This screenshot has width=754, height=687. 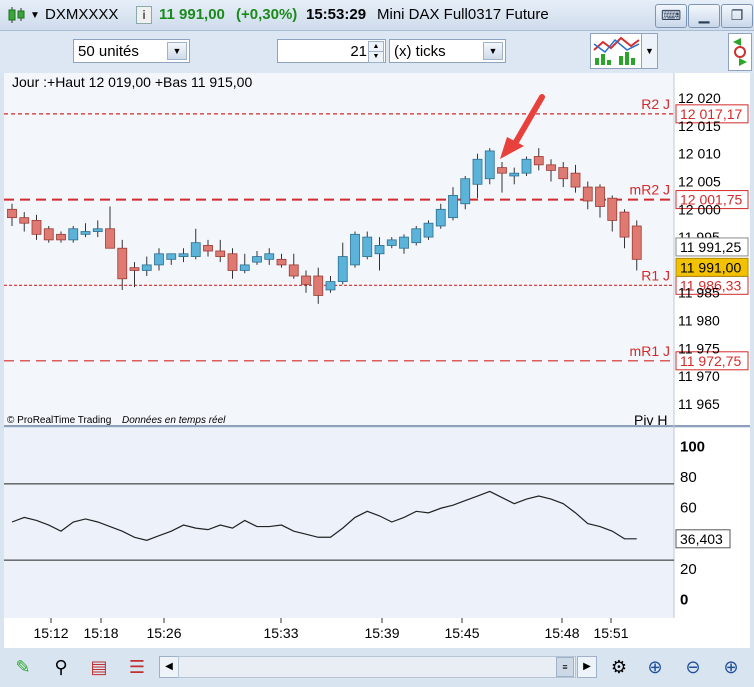 What do you see at coordinates (699, 154) in the screenshot?
I see `price-tick-label: 12 010` at bounding box center [699, 154].